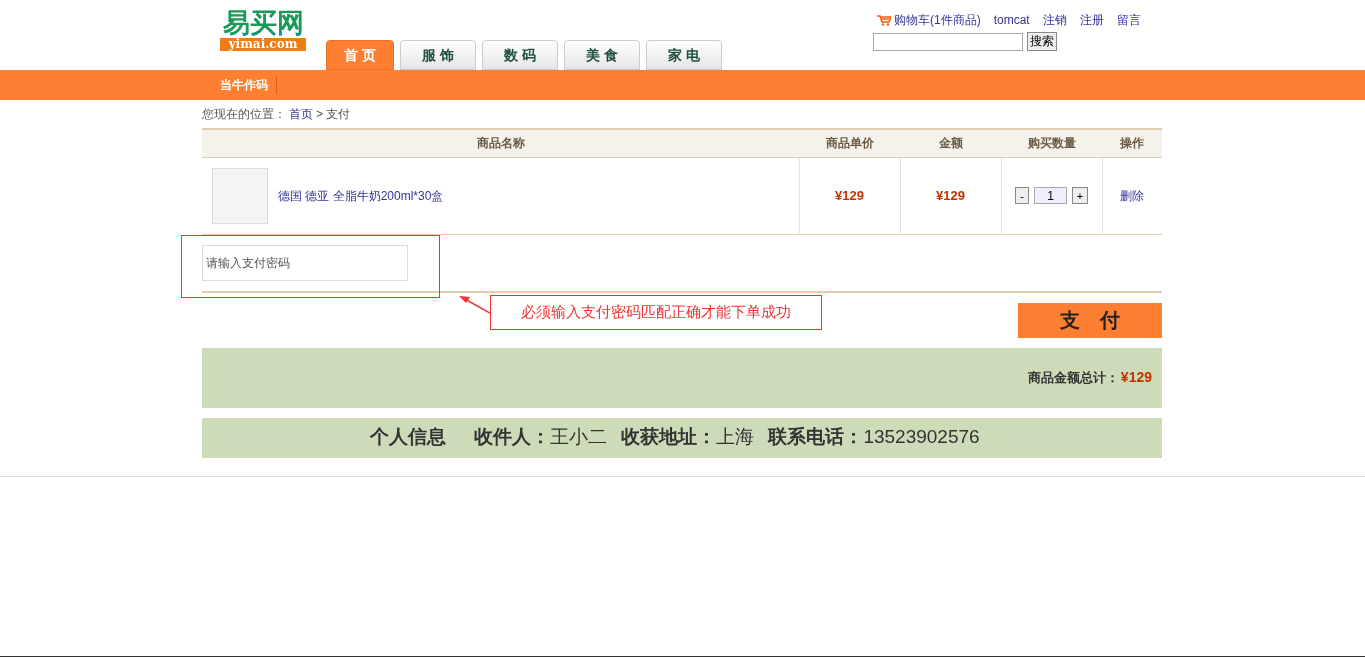 This screenshot has height=658, width=1365. I want to click on column-header: 商品单价, so click(849, 143).